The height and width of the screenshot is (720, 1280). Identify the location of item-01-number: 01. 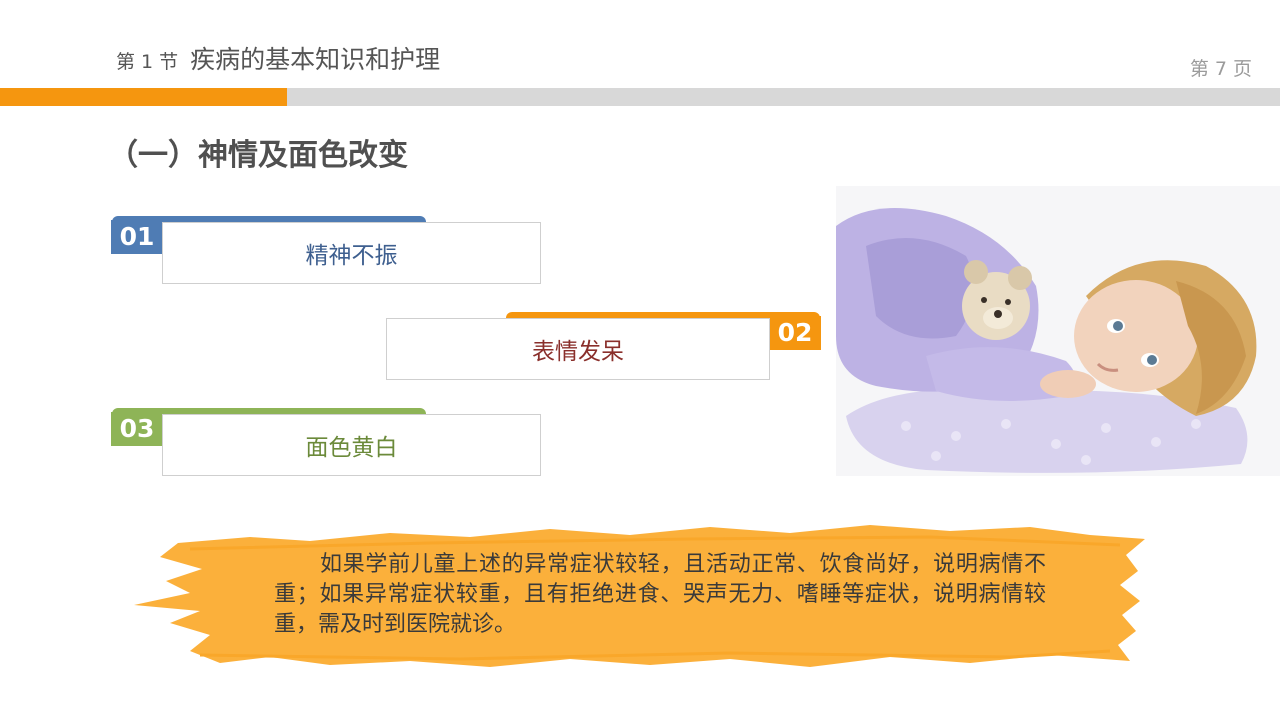
(137, 237).